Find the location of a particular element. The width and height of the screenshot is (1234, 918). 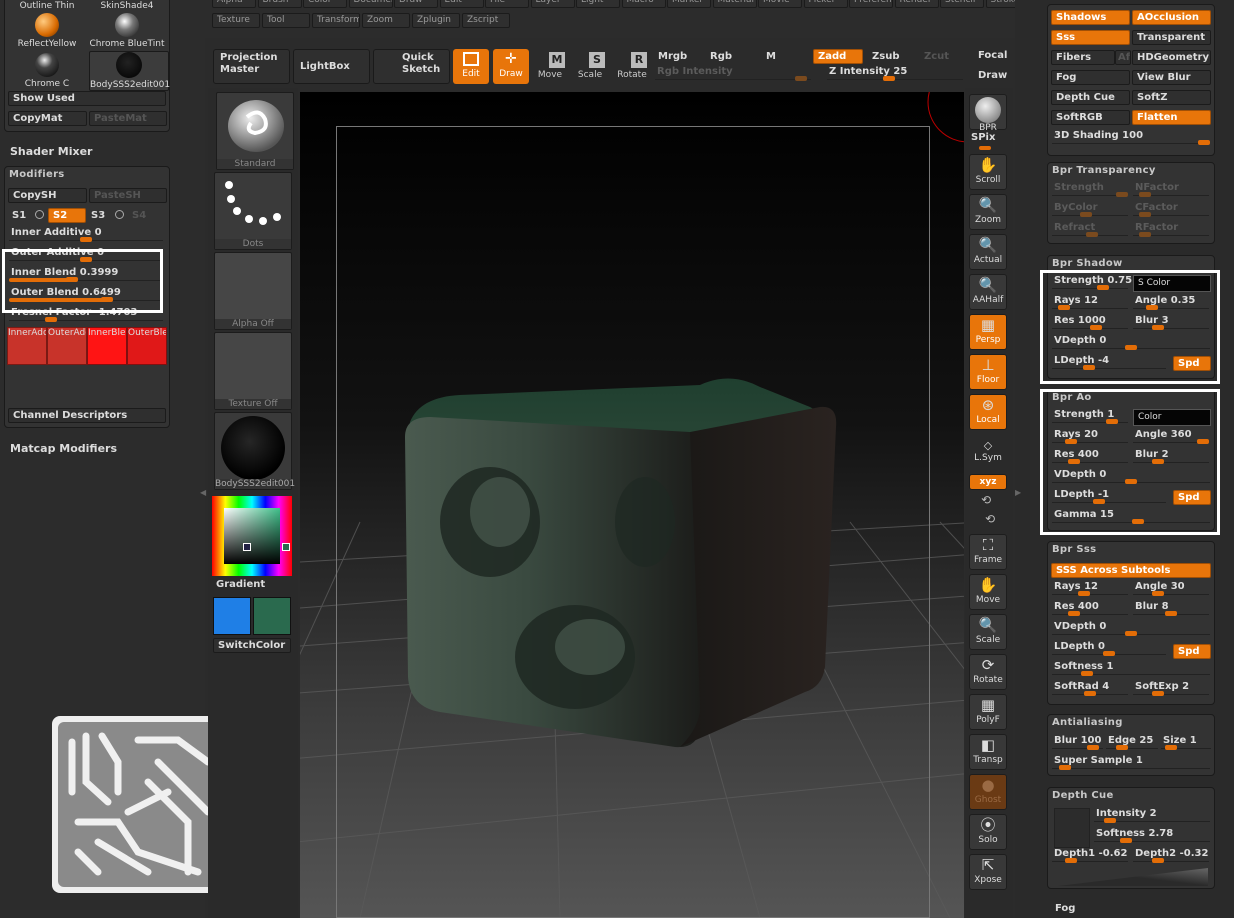

sss-softness-slider: Softness 1 is located at coordinates (1131, 670).